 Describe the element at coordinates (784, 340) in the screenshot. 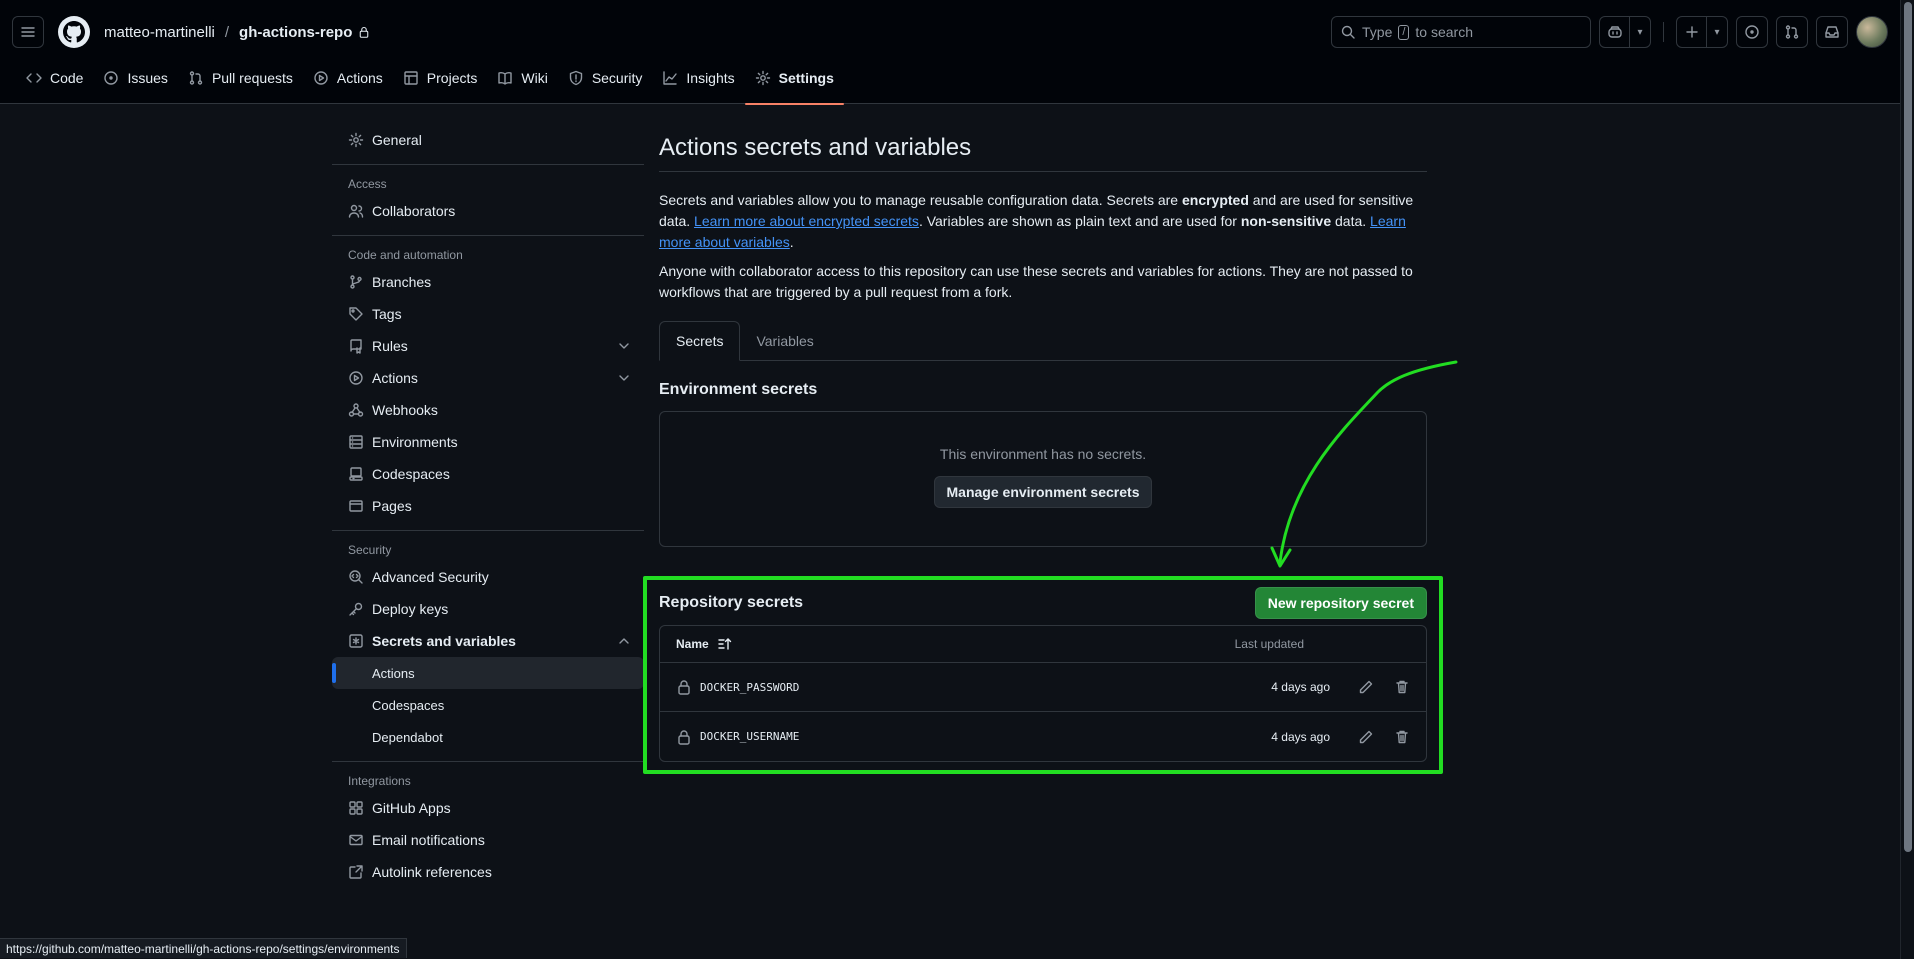

I see `tab-variables: Variables` at that location.